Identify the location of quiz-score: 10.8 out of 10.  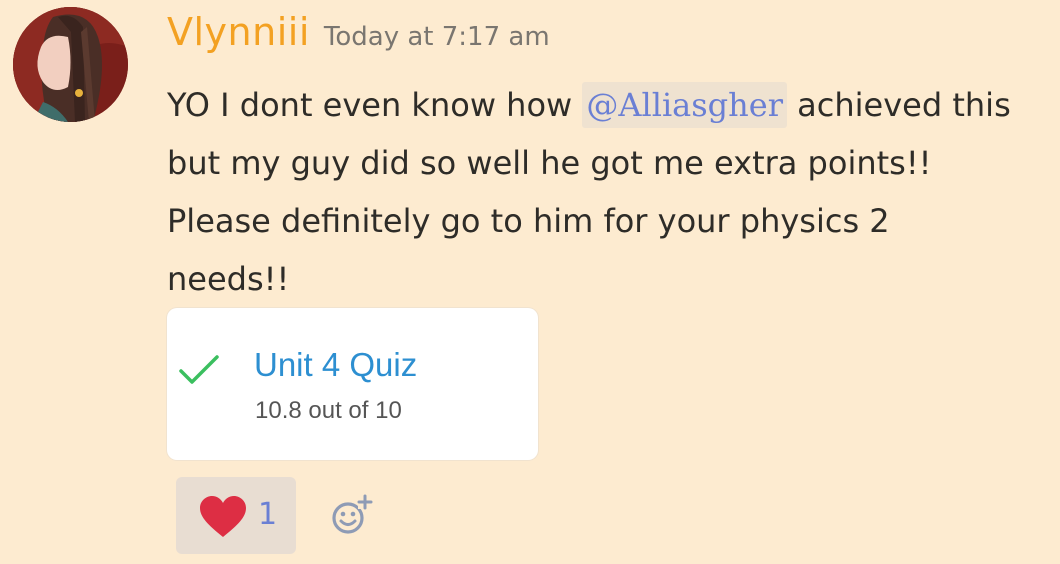
(328, 410).